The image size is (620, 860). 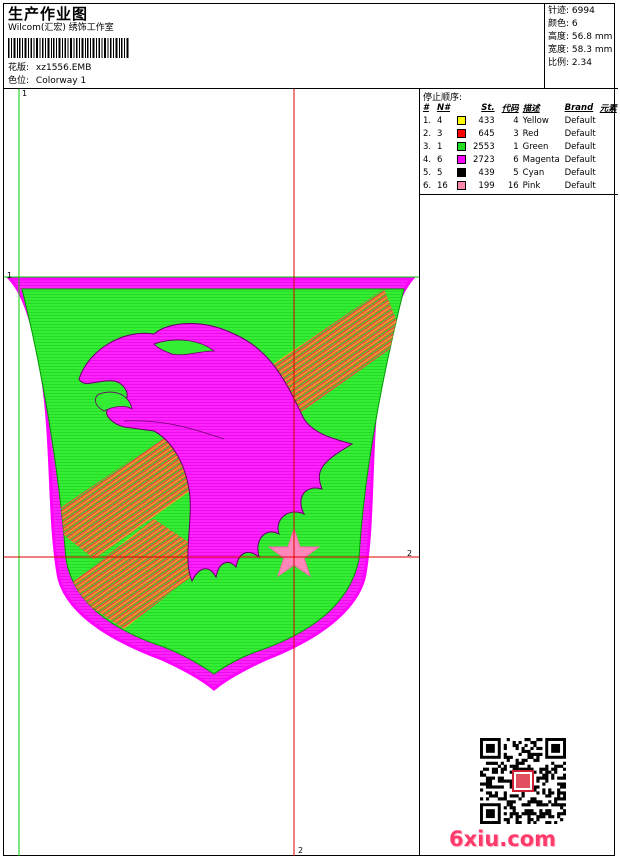 I want to click on barcode, so click(x=68, y=48).